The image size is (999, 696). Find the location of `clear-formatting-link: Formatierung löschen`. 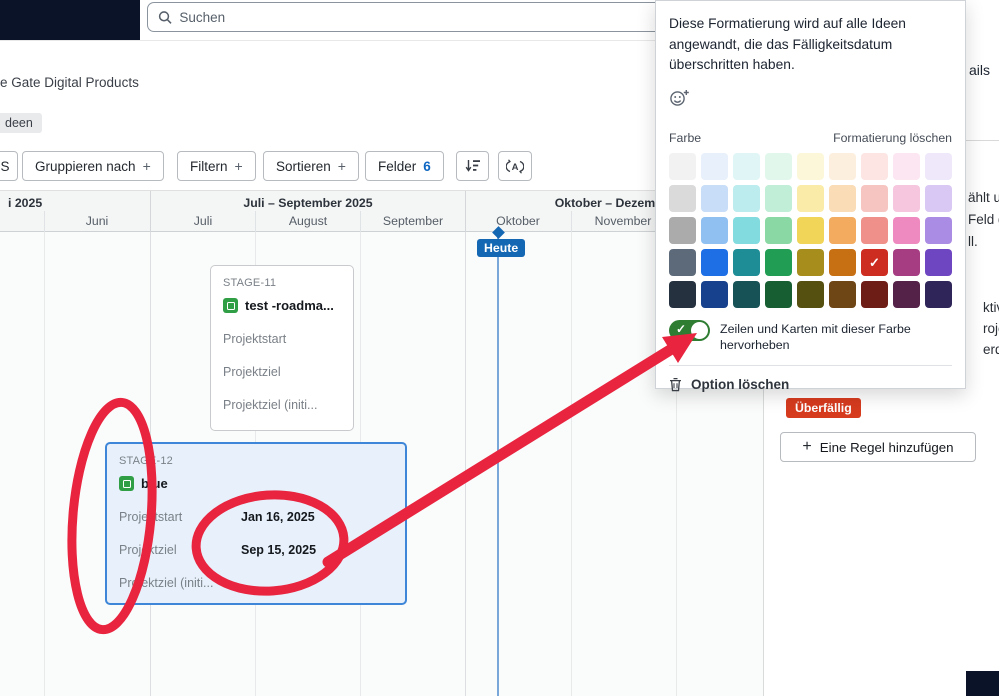

clear-formatting-link: Formatierung löschen is located at coordinates (892, 138).